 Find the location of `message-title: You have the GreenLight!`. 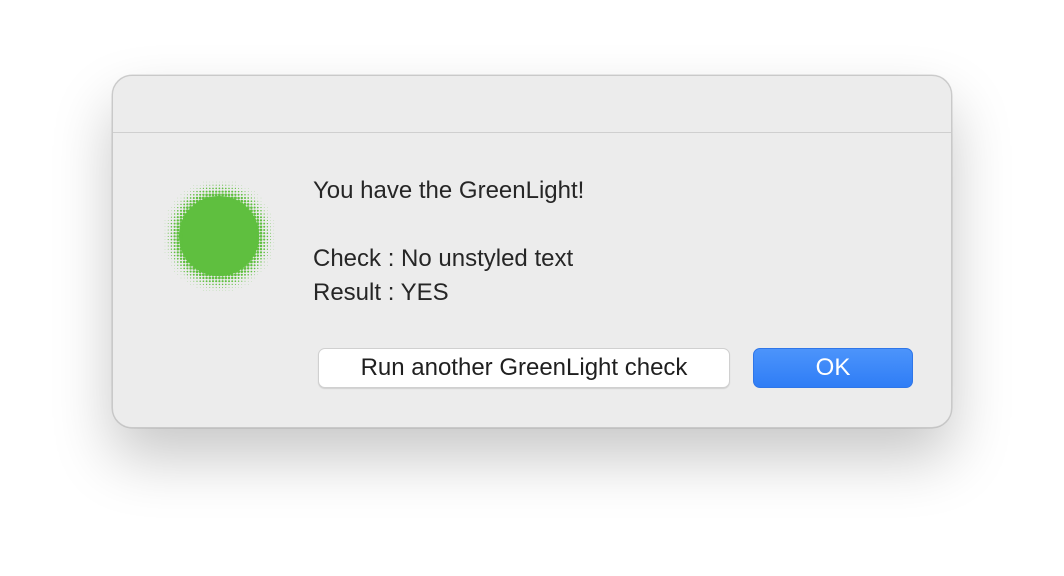

message-title: You have the GreenLight! is located at coordinates (449, 190).